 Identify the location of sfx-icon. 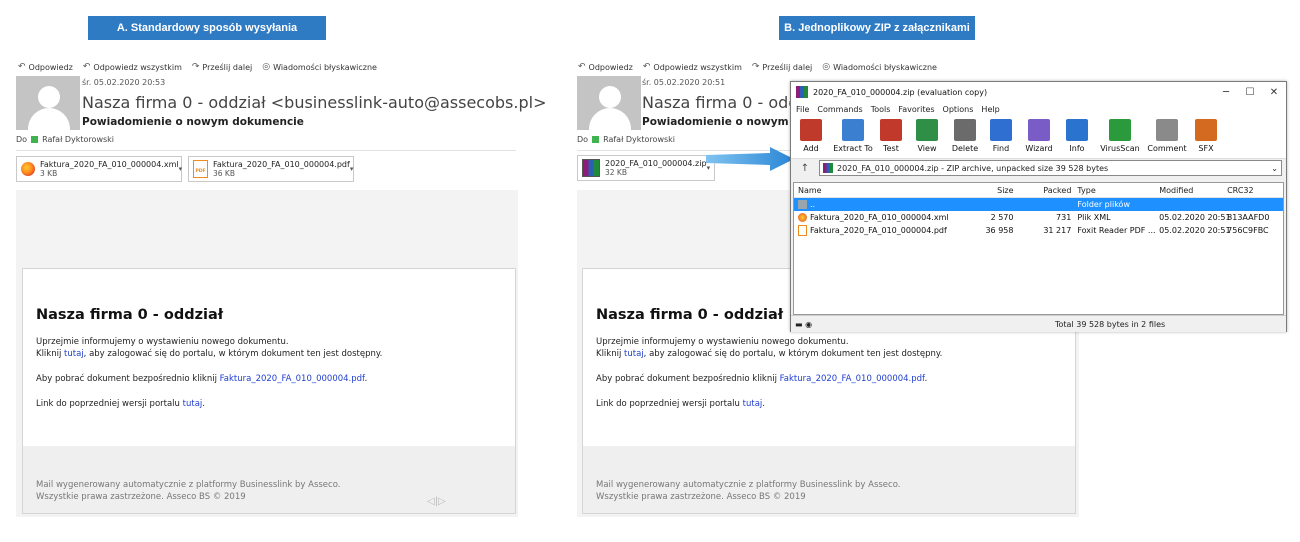
(1206, 130).